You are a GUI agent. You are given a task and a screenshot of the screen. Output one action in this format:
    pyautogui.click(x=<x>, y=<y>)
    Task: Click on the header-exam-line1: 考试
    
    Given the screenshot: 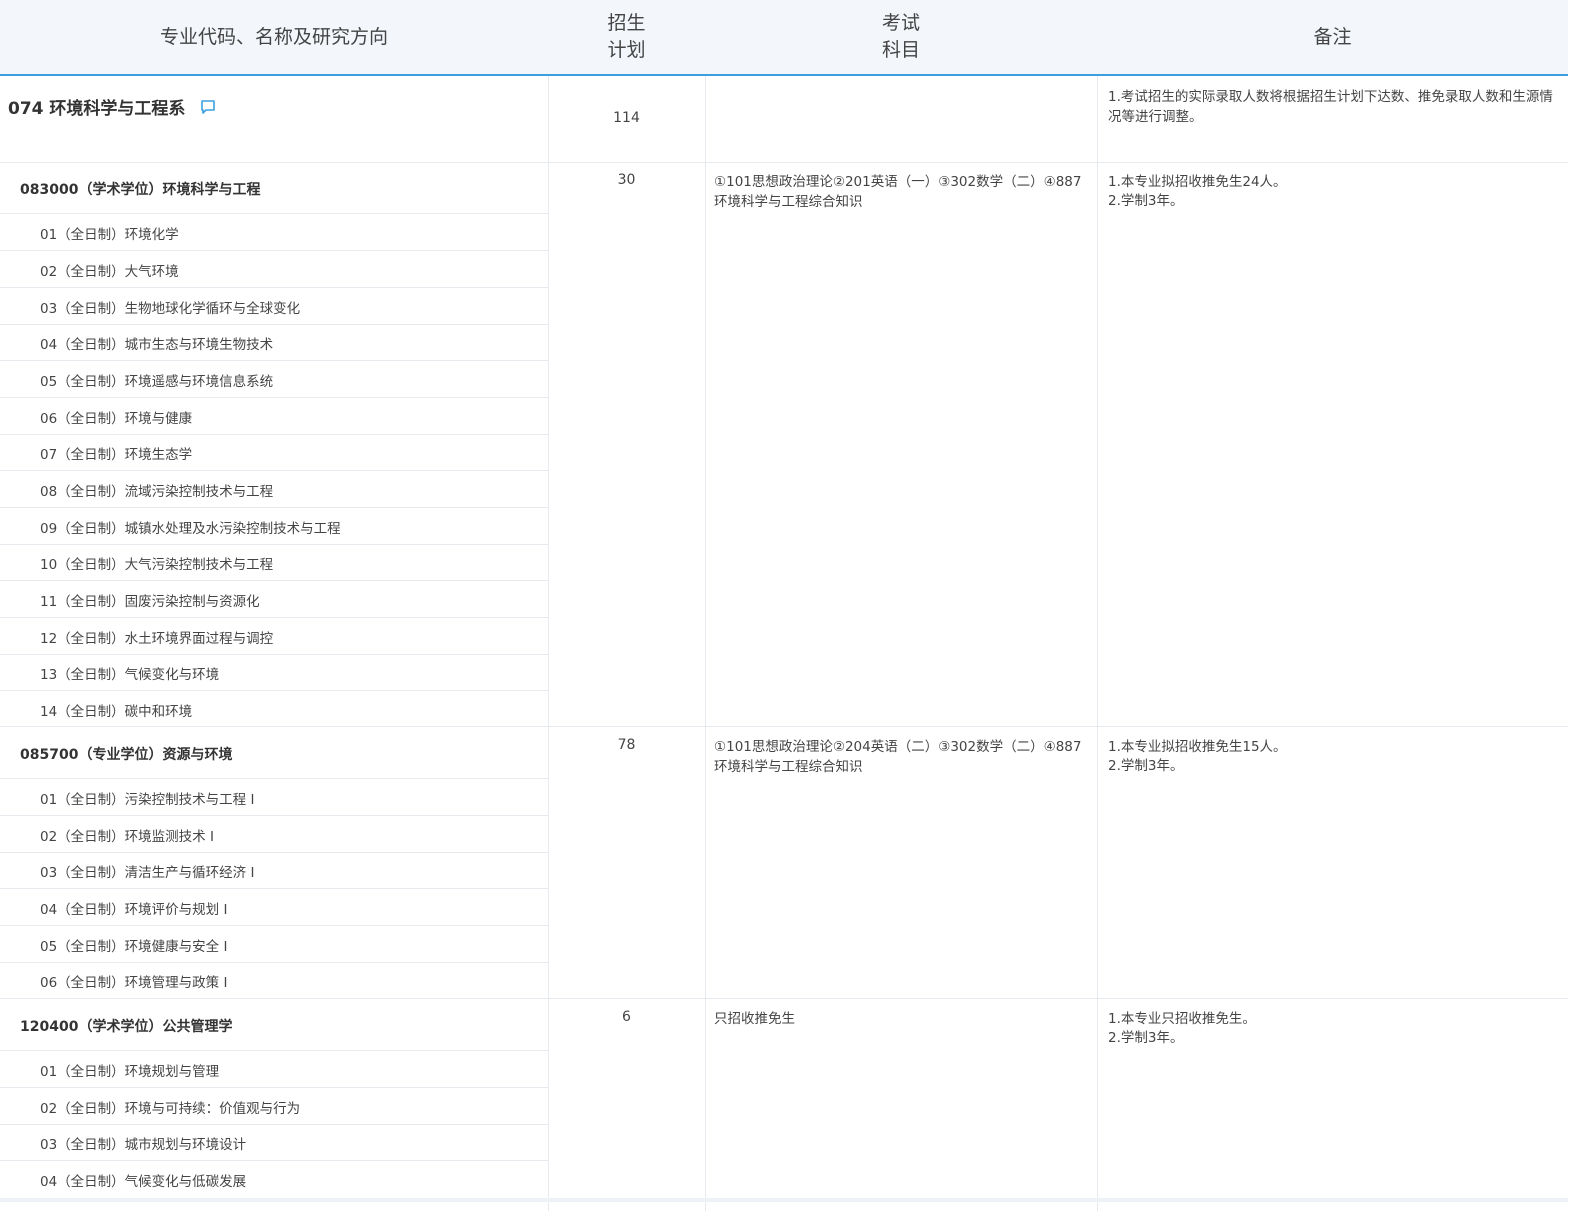 What is the action you would take?
    pyautogui.click(x=900, y=23)
    